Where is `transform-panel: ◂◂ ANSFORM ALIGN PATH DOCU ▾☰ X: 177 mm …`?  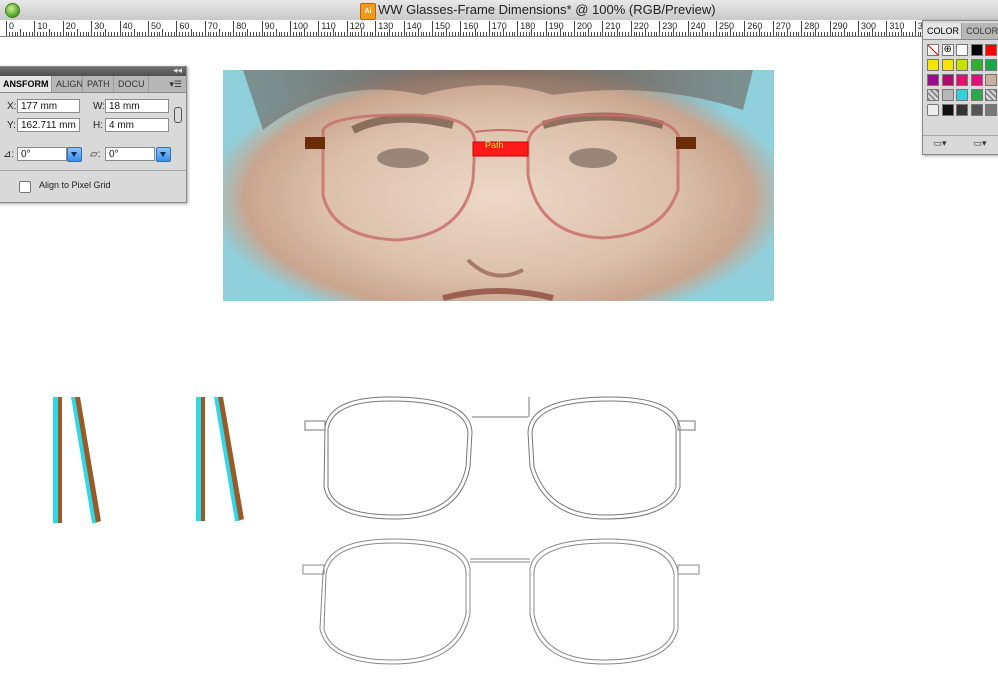 transform-panel: ◂◂ ANSFORM ALIGN PATH DOCU ▾☰ X: 177 mm … is located at coordinates (93, 134).